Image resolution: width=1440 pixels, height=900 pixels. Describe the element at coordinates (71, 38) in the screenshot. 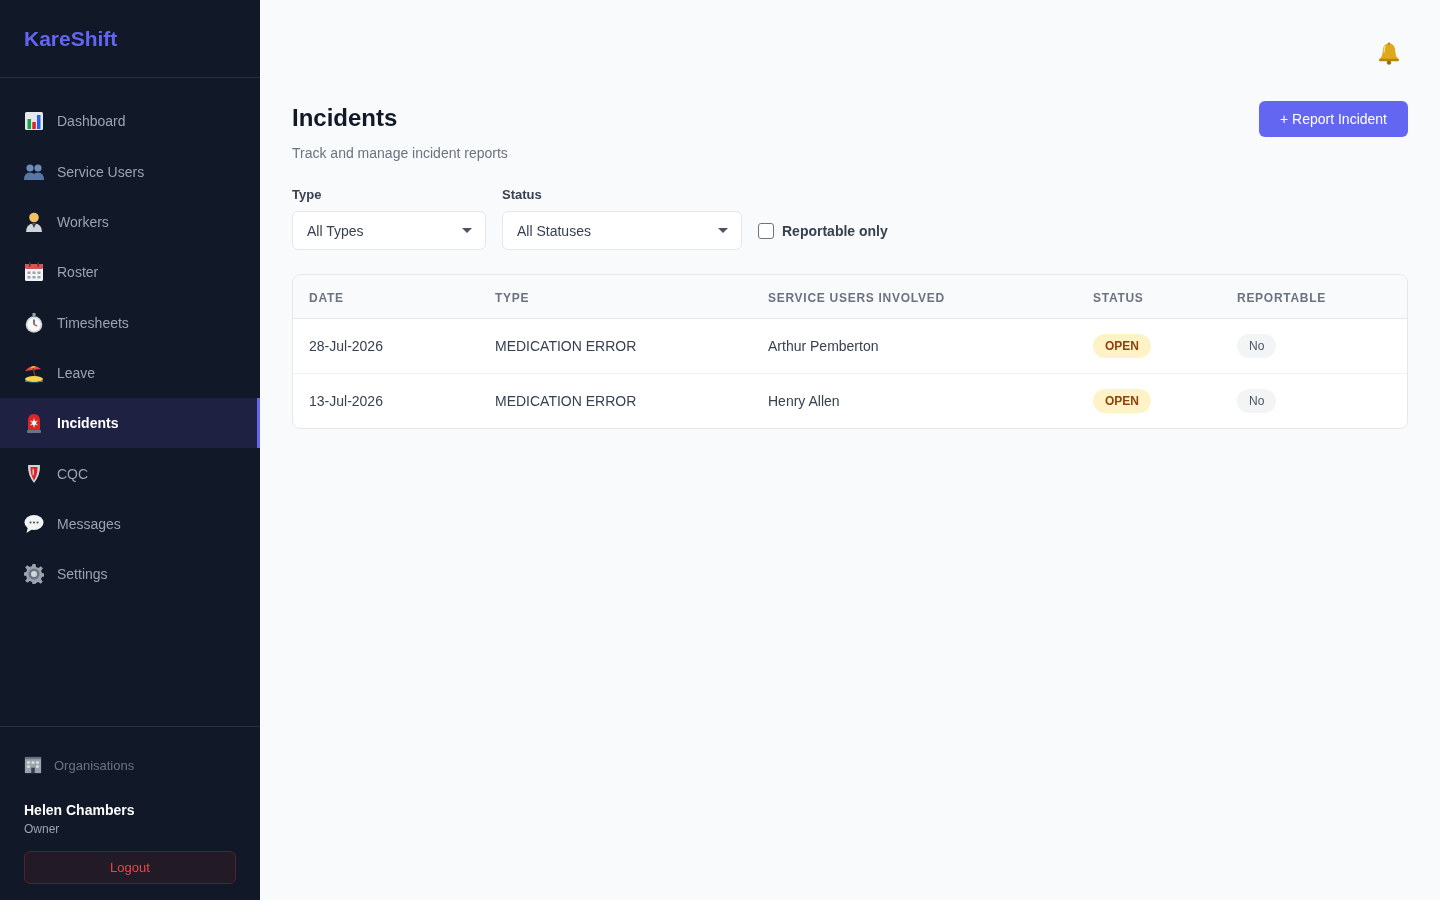

I see `app-logo: KareShift` at that location.